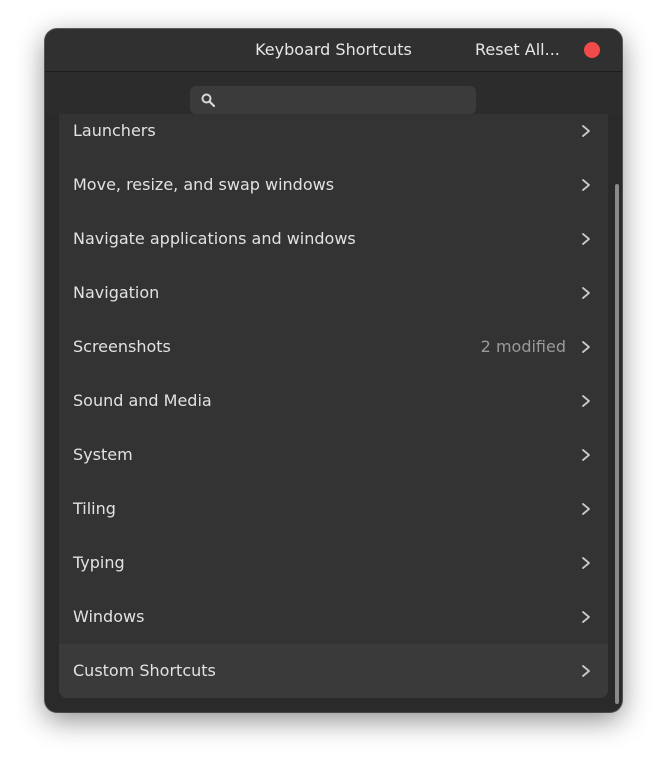  Describe the element at coordinates (333, 671) in the screenshot. I see `category-row-custom-shortcuts: Custom Shortcuts` at that location.